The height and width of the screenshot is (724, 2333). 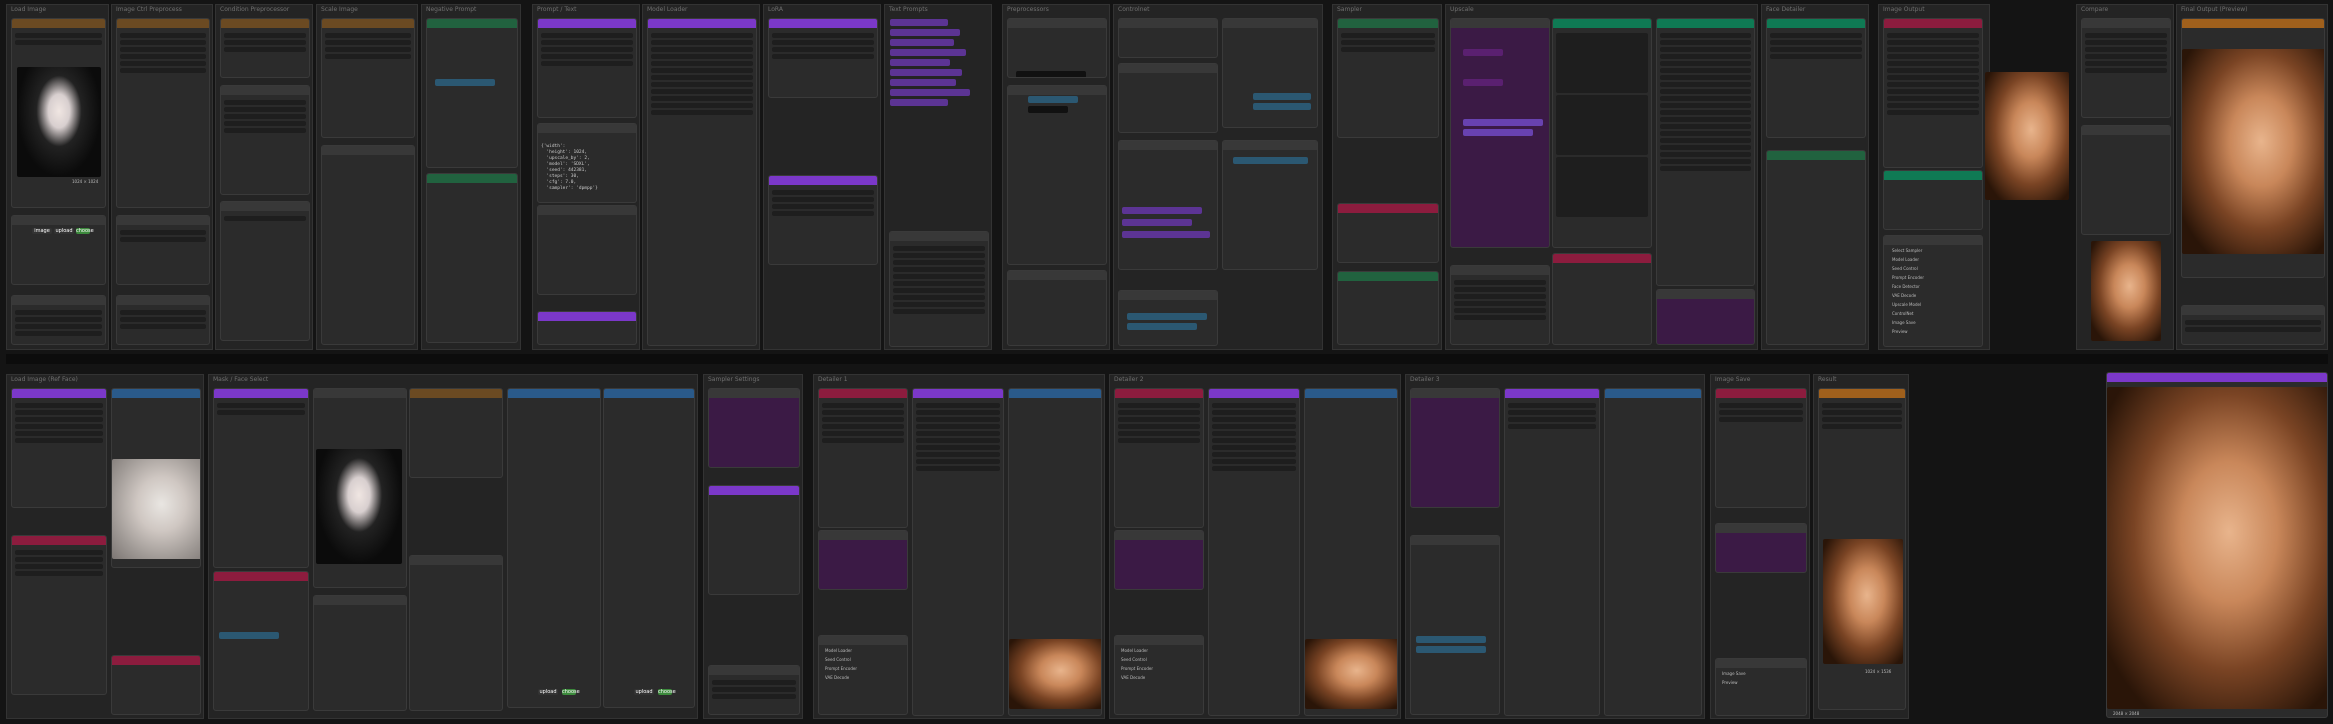 I want to click on detailer3-node, so click(x=1455, y=448).